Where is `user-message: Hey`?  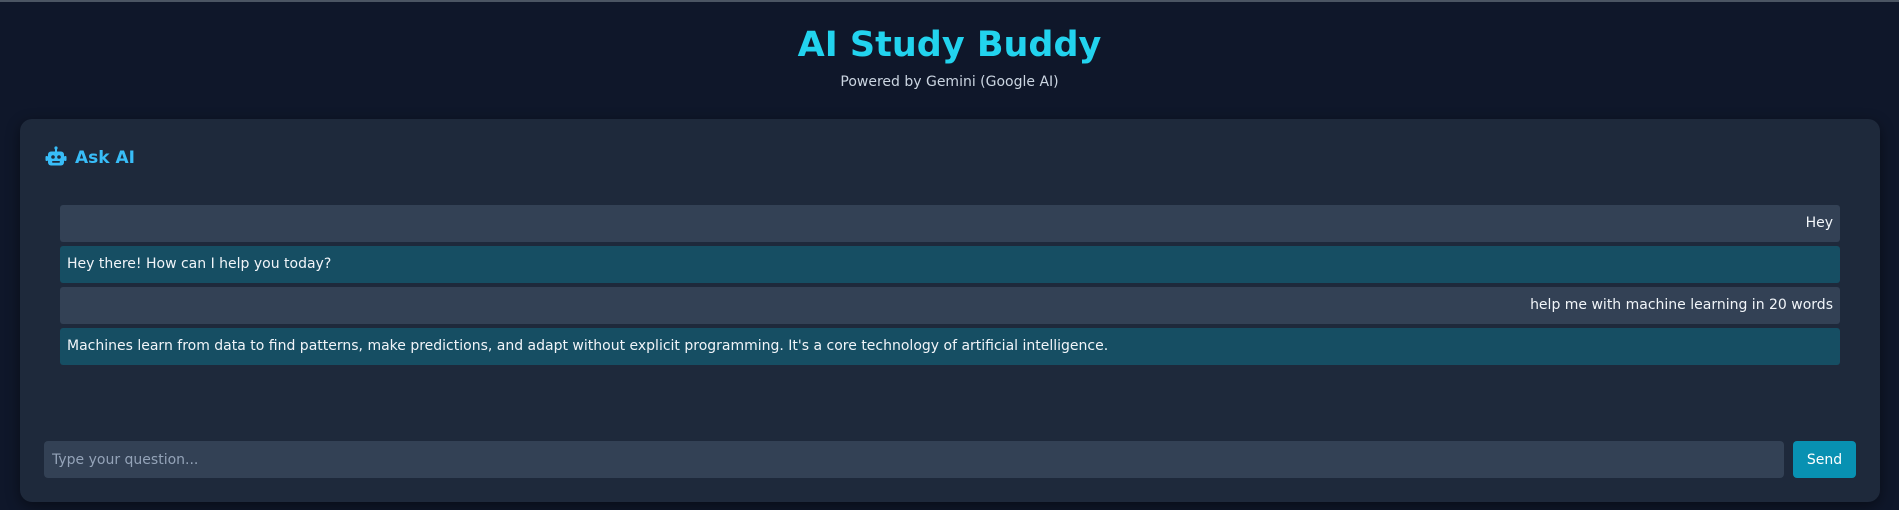
user-message: Hey is located at coordinates (950, 223).